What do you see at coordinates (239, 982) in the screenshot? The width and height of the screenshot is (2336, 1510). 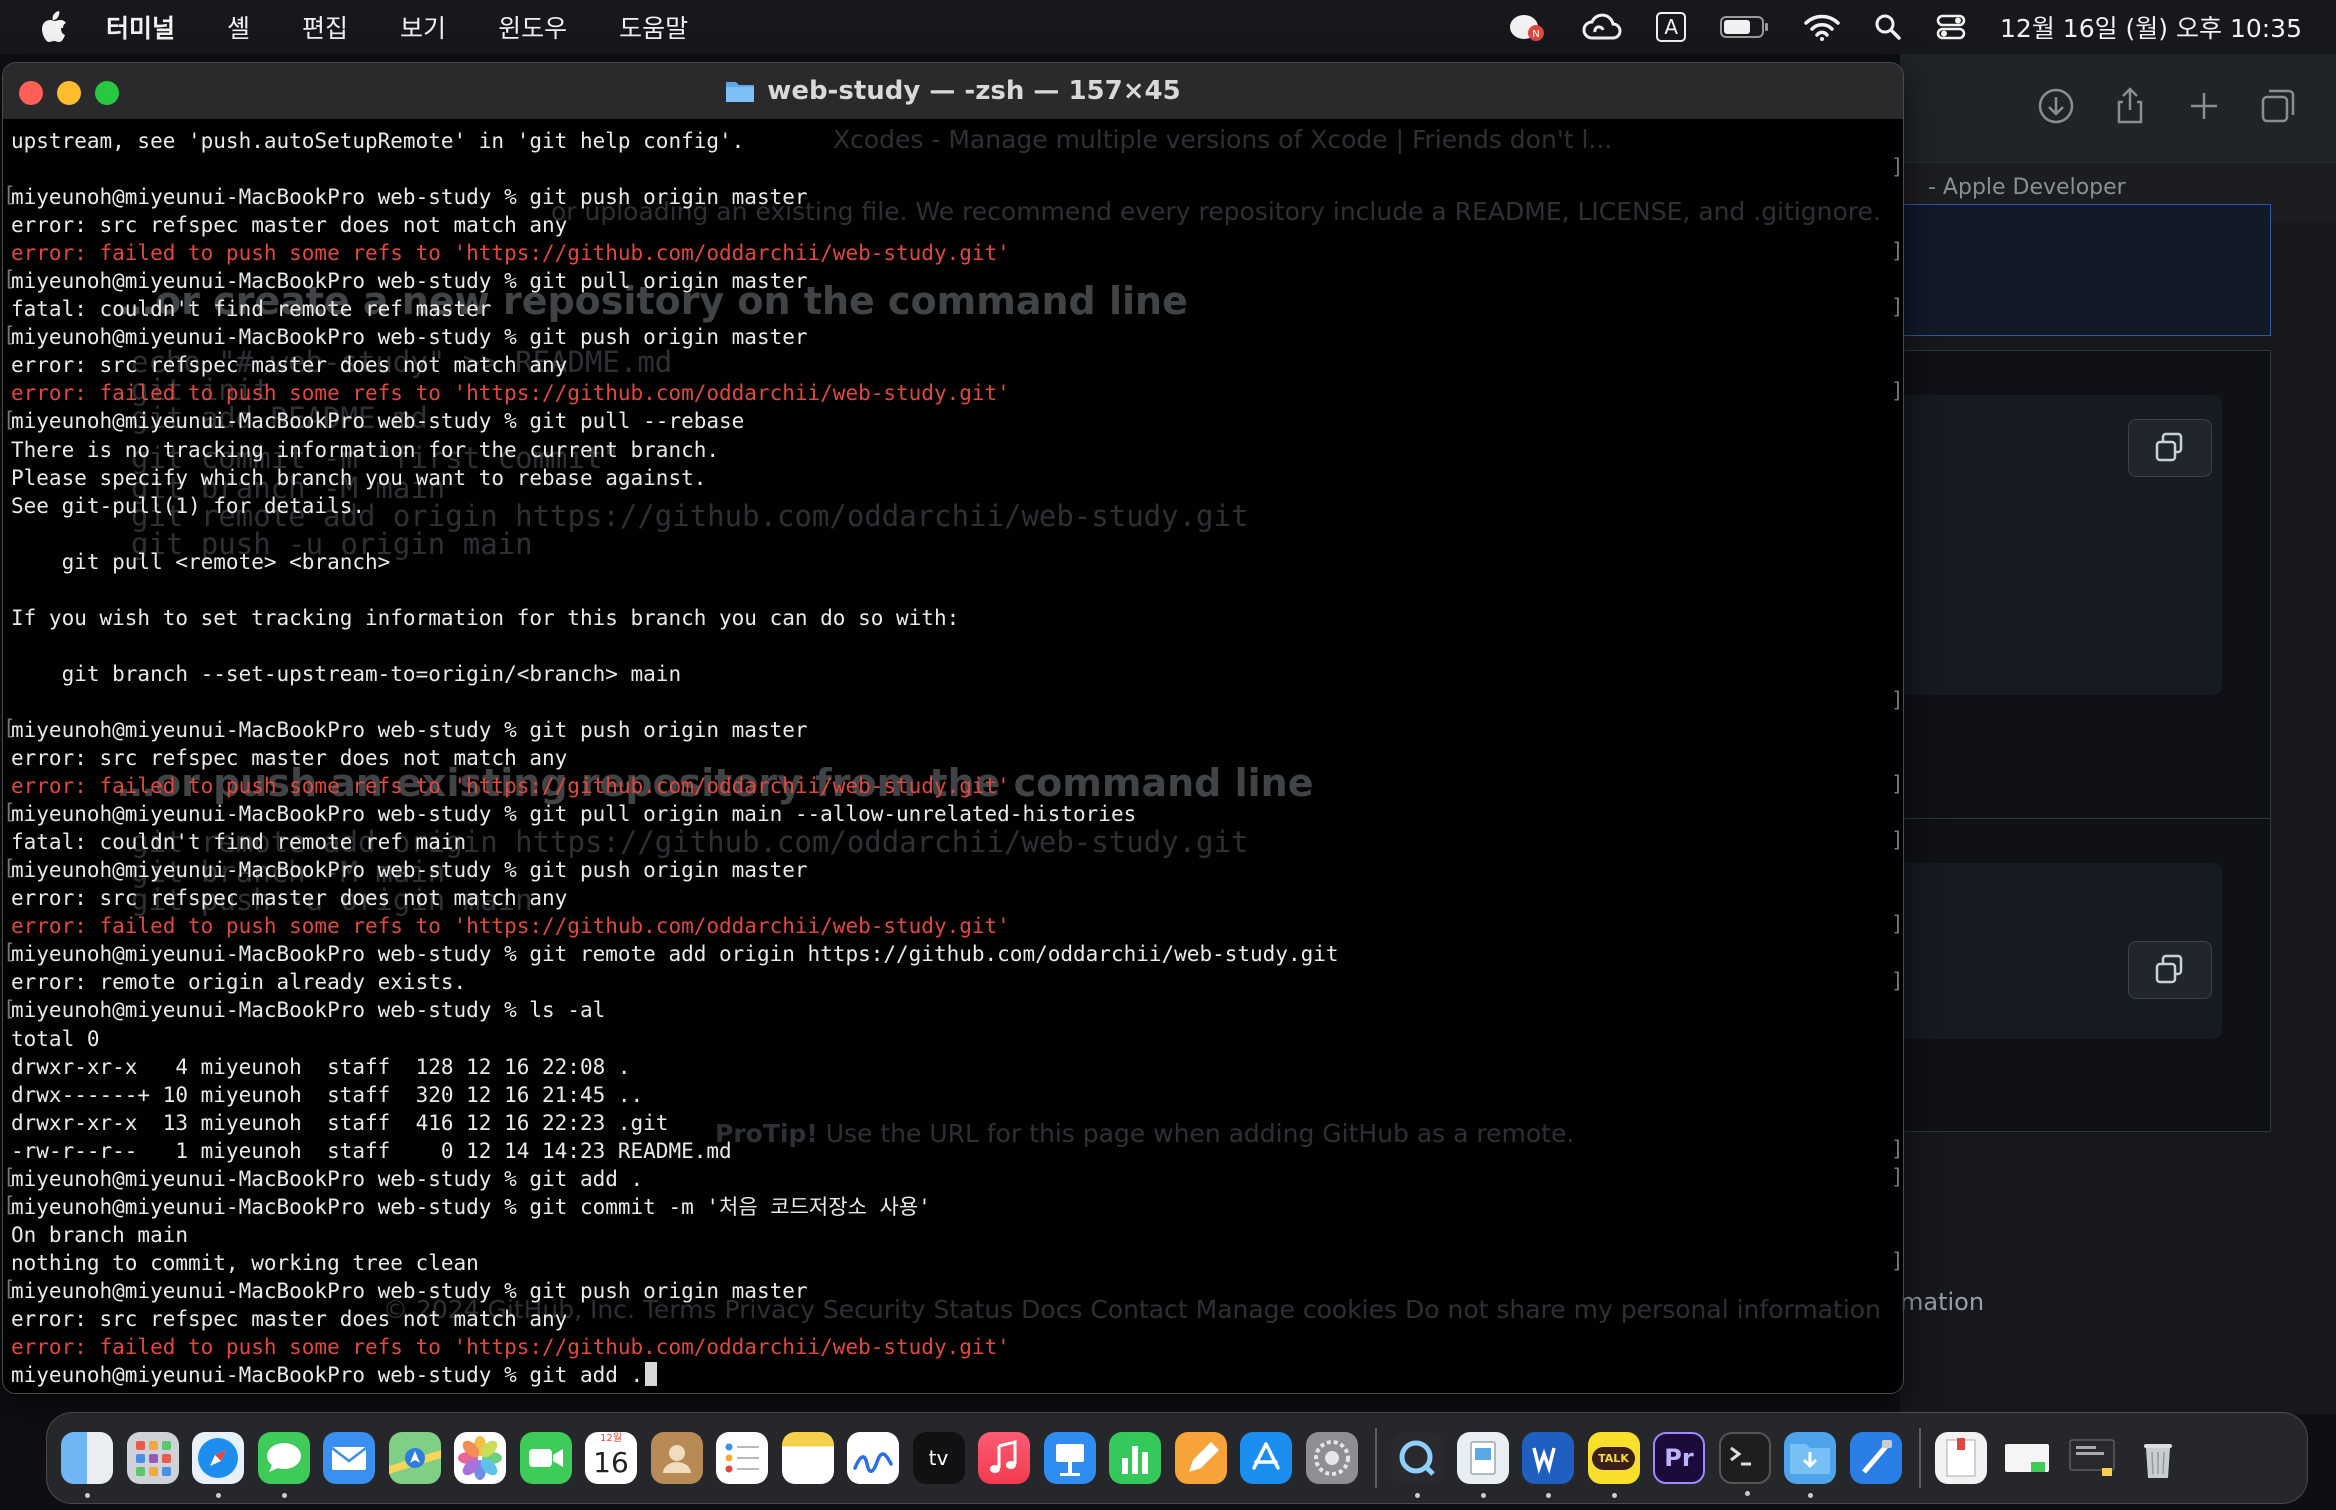 I see `terminal-output-line: error: remote origin already exists.` at bounding box center [239, 982].